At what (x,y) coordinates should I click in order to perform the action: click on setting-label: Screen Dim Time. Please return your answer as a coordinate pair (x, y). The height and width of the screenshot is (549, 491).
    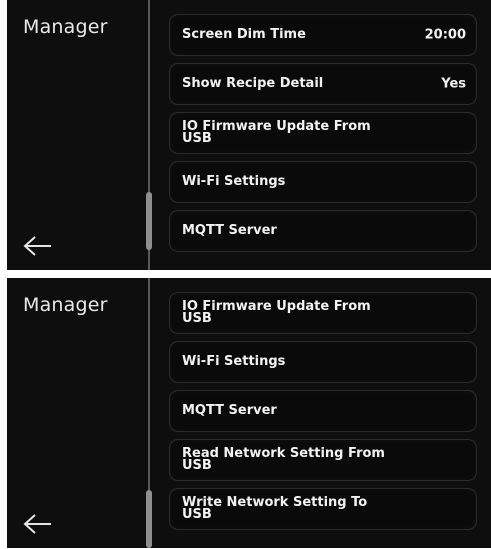
    Looking at the image, I should click on (244, 34).